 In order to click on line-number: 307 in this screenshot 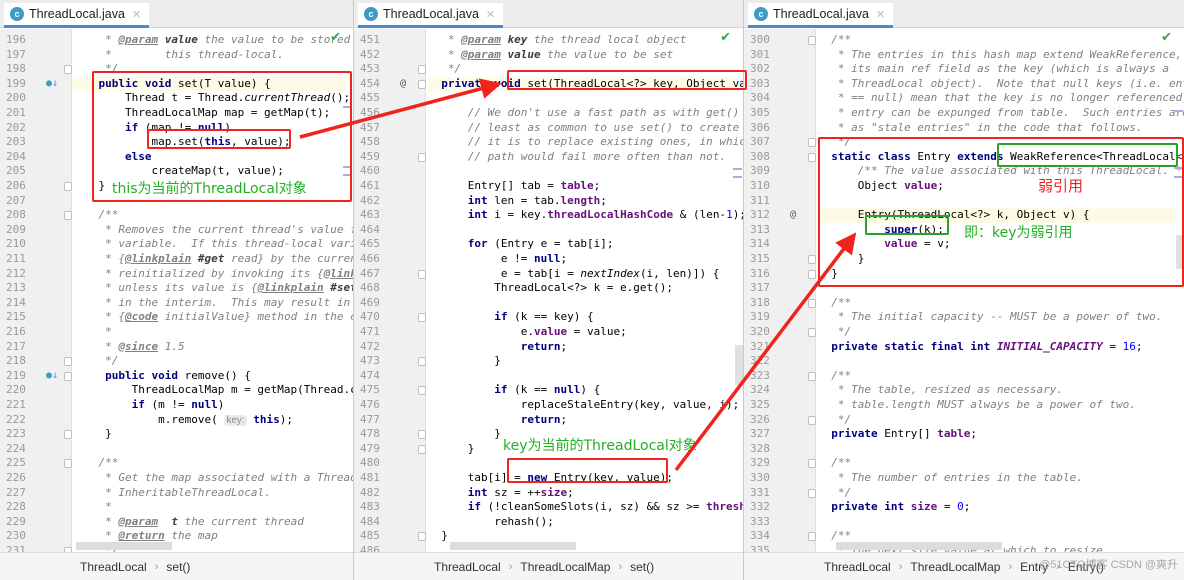, I will do `click(760, 142)`.